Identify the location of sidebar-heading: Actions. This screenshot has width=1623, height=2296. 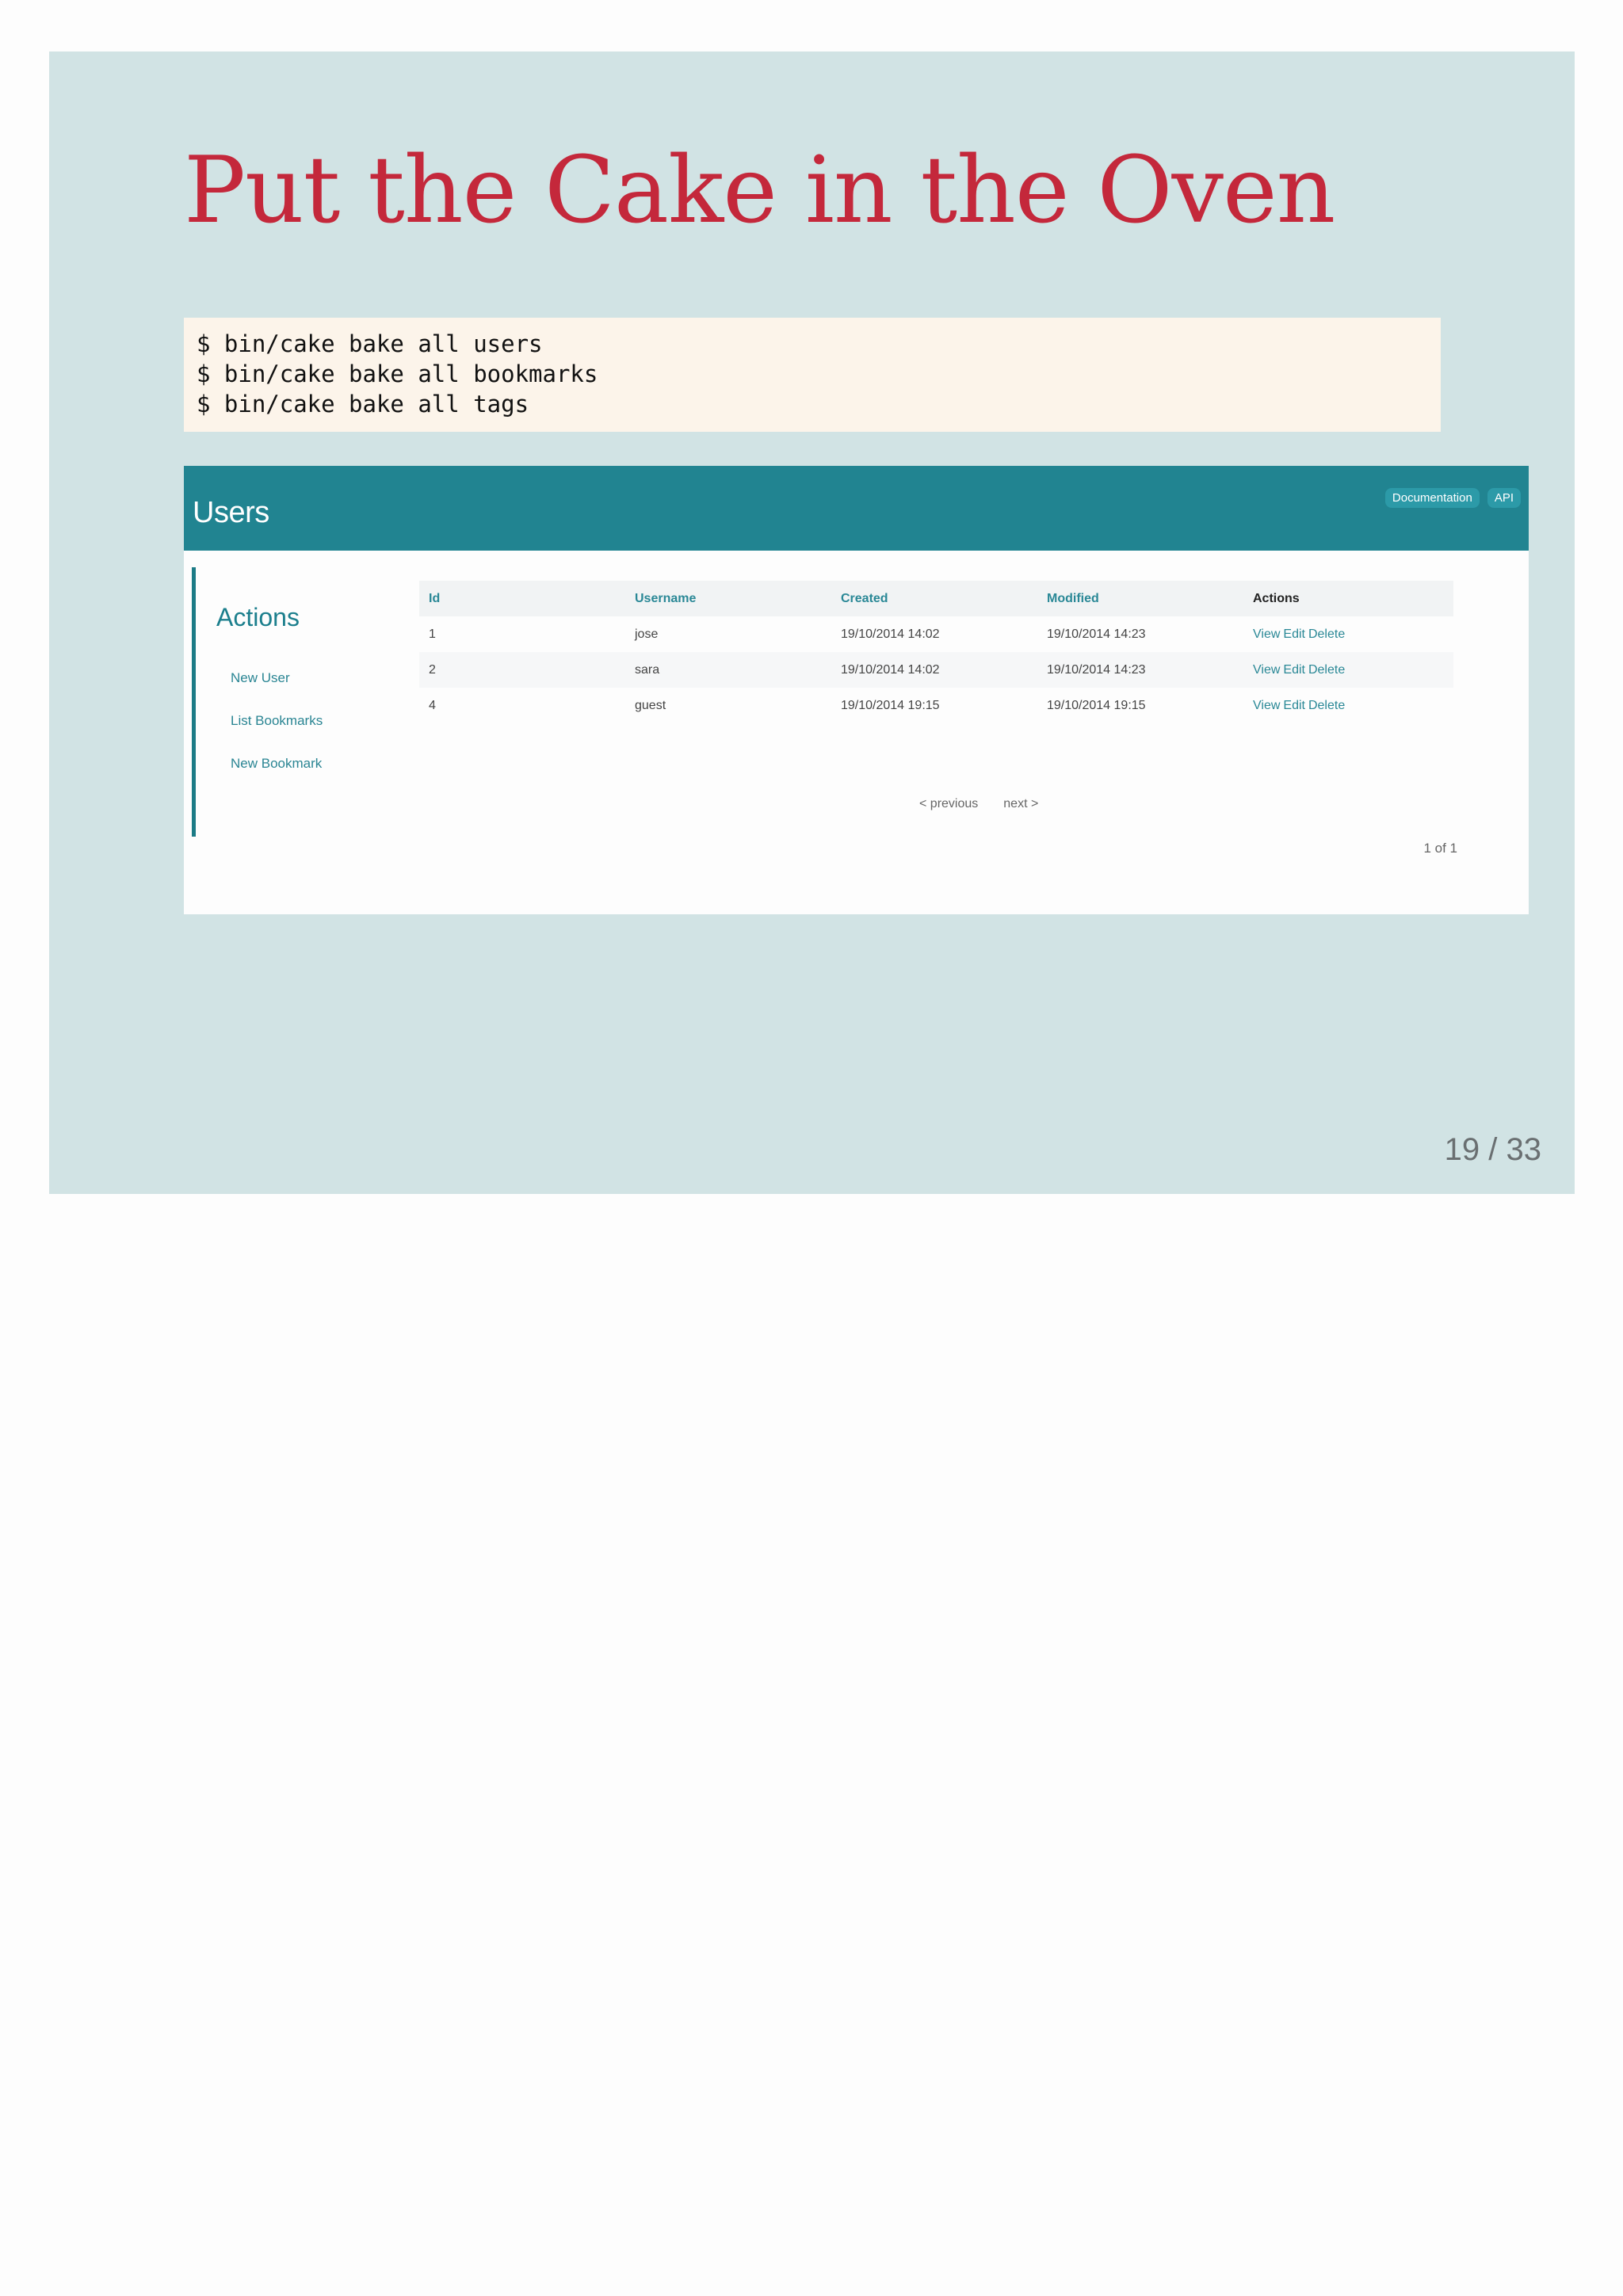
(258, 617).